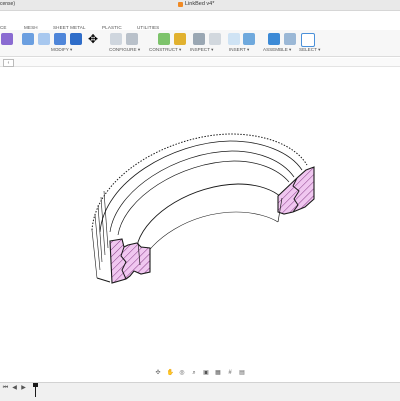 The height and width of the screenshot is (401, 400). Describe the element at coordinates (308, 40) in the screenshot. I see `select-icon` at that location.